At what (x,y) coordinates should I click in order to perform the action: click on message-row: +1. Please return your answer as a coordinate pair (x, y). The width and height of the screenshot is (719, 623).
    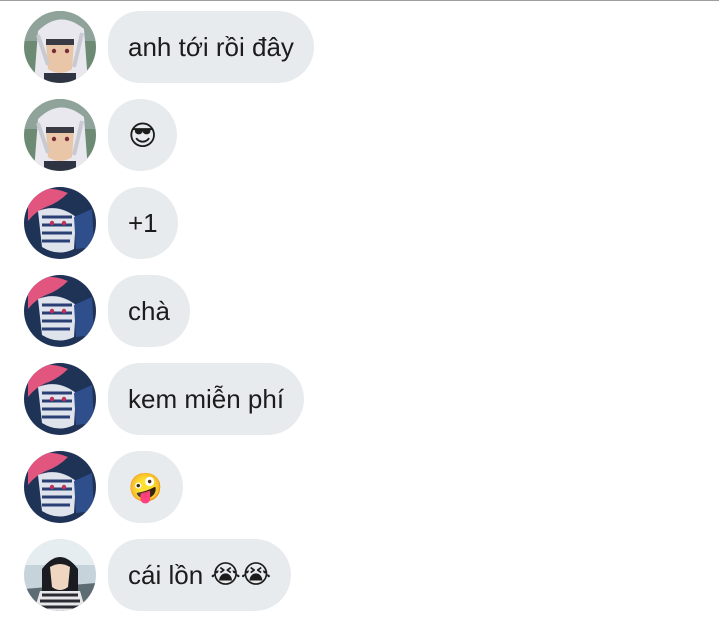
    Looking at the image, I should click on (101, 223).